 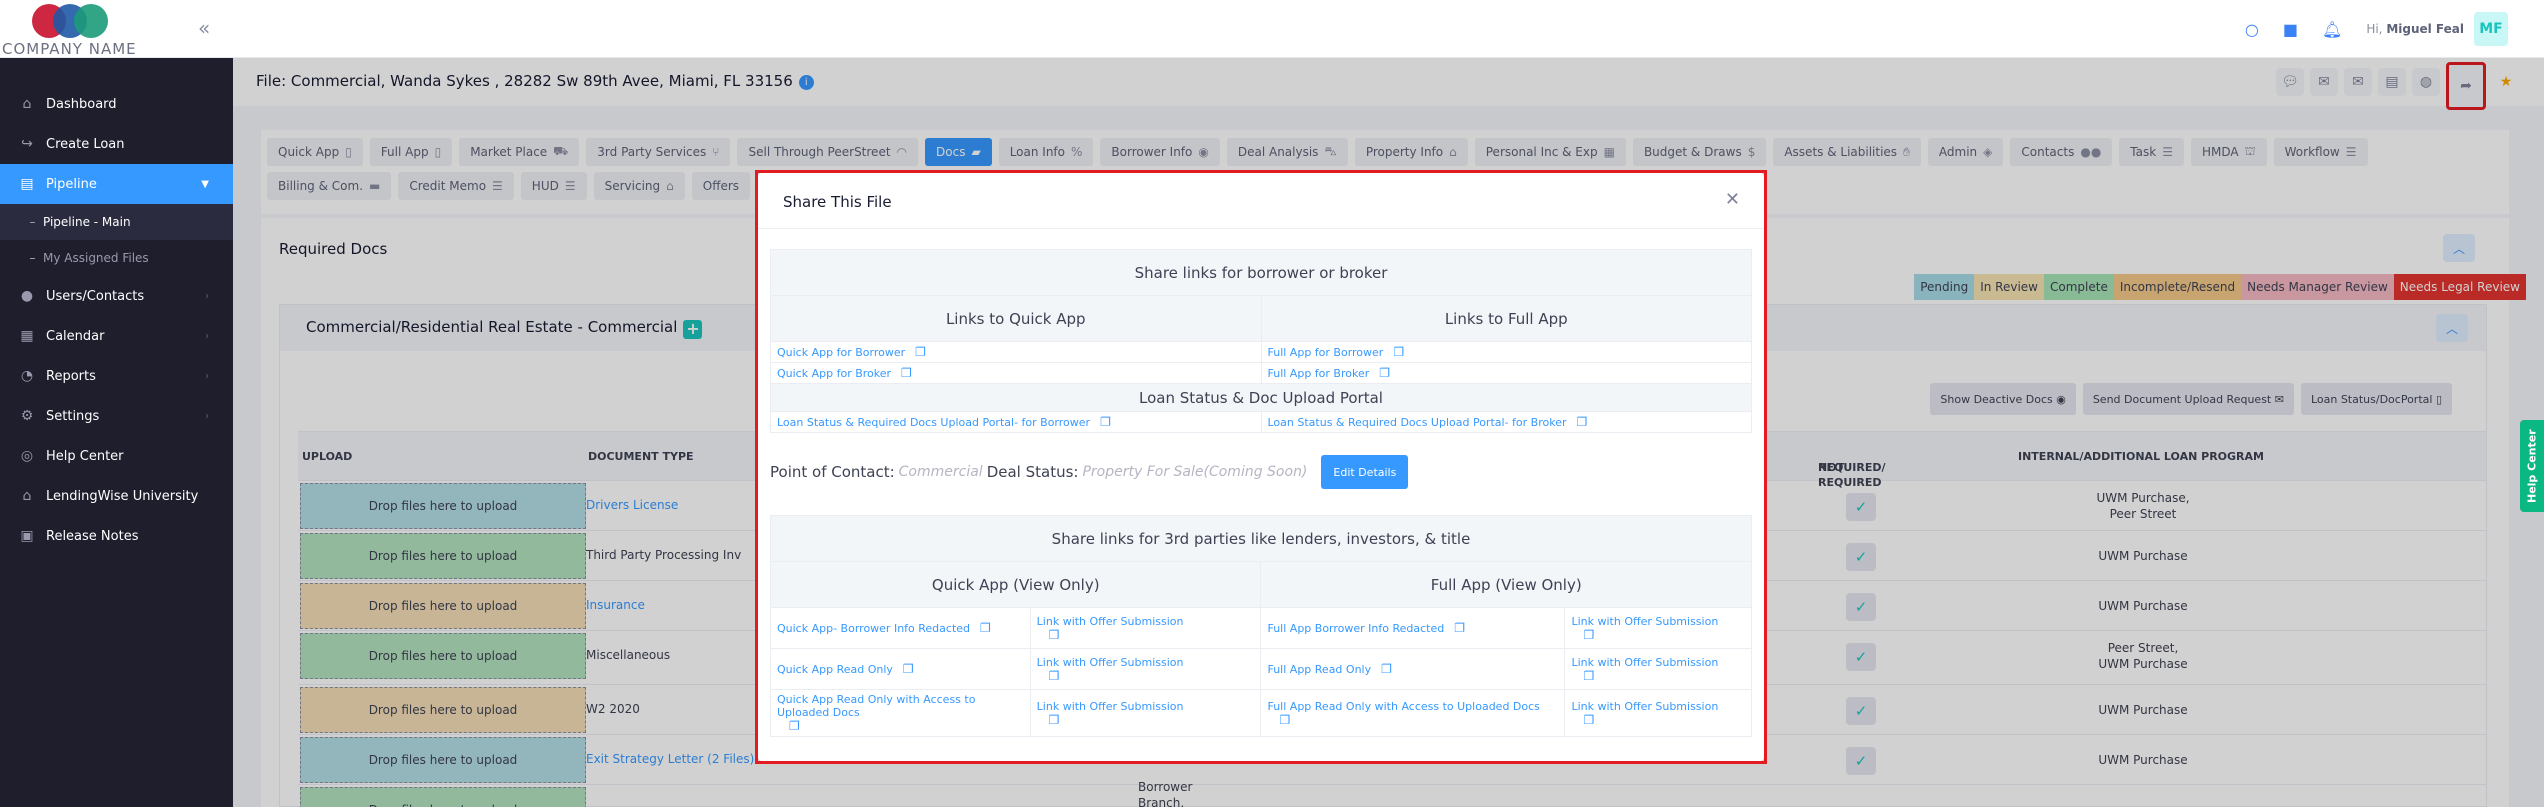 I want to click on help-center-tab: Help Center, so click(x=2532, y=466).